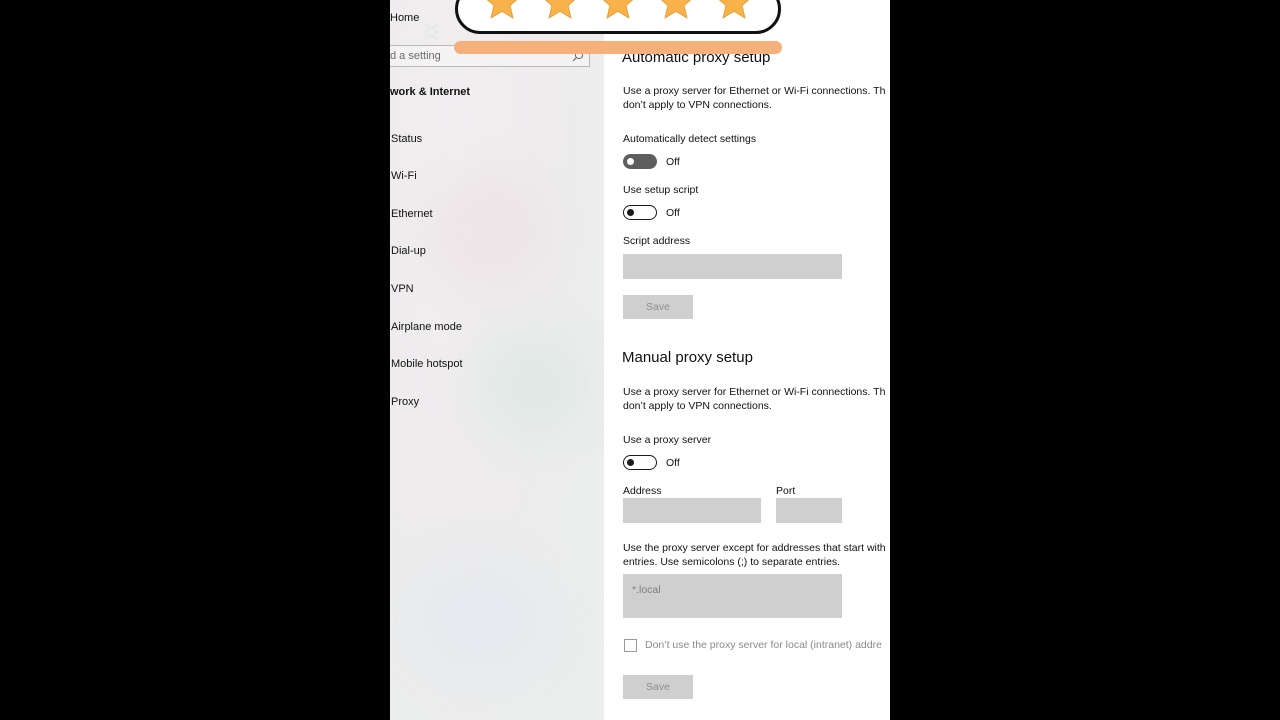 Image resolution: width=1280 pixels, height=720 pixels. Describe the element at coordinates (402, 289) in the screenshot. I see `sidebar-item-vpn: VPN` at that location.